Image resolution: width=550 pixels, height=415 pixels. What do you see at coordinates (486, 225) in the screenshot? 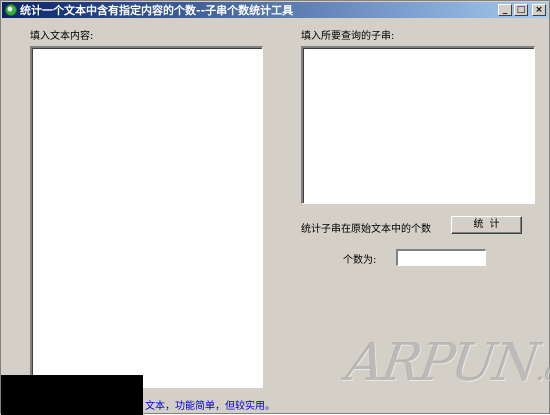
I see `count-button: 统计` at bounding box center [486, 225].